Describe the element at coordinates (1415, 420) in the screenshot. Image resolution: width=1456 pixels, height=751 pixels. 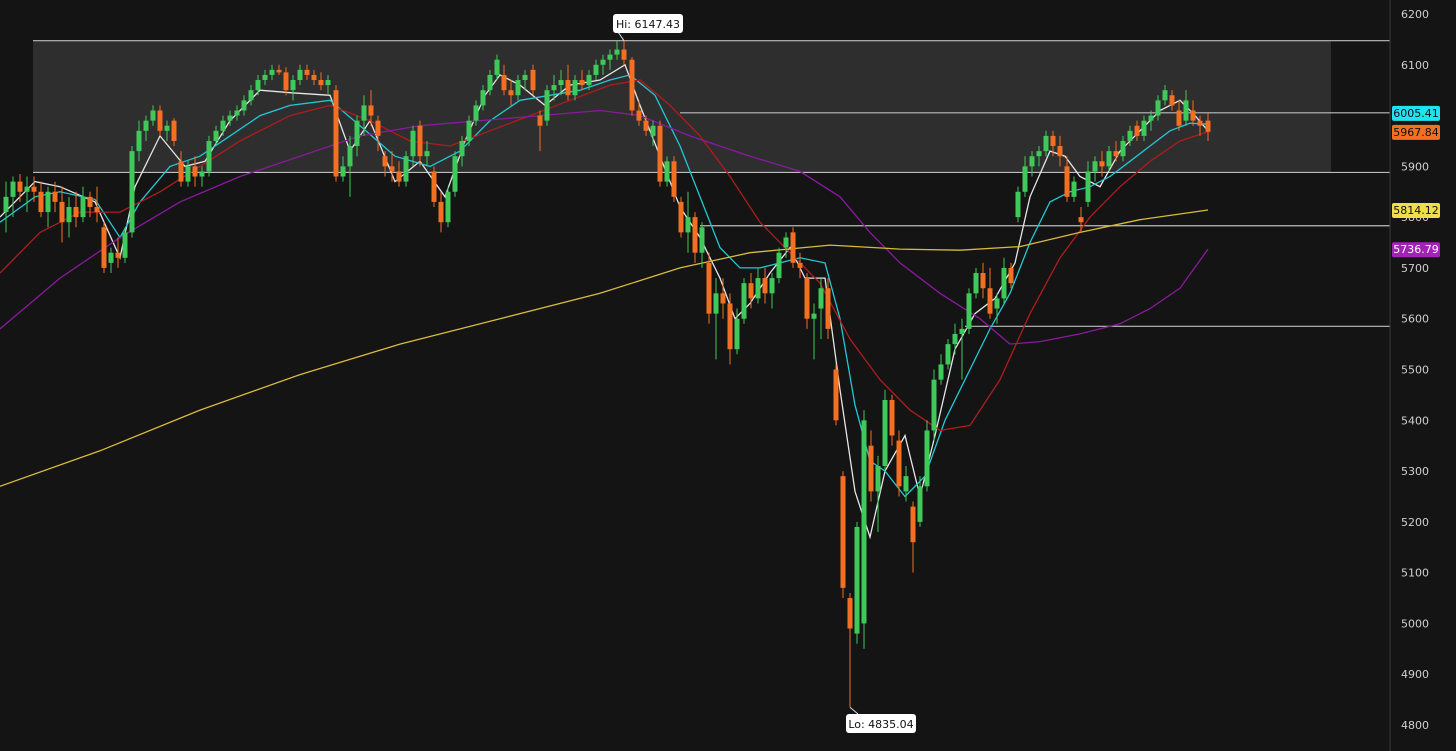
I see `y-tick-label: 5400` at that location.